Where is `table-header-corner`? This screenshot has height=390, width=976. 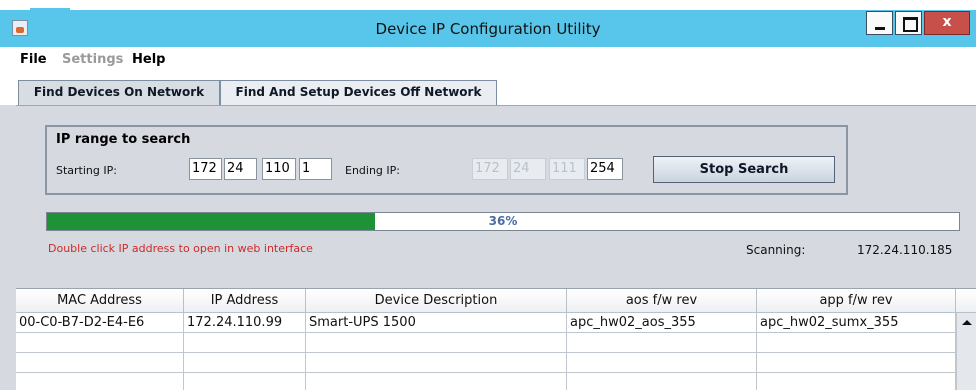 table-header-corner is located at coordinates (966, 301).